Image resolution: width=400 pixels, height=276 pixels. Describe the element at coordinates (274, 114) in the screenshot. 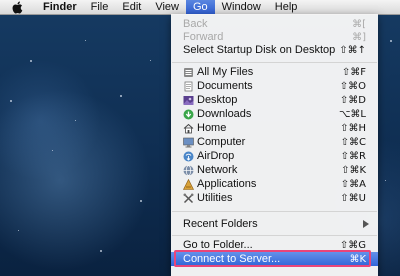

I see `menu-item-downloads: Downloads ⌥⌘L` at that location.